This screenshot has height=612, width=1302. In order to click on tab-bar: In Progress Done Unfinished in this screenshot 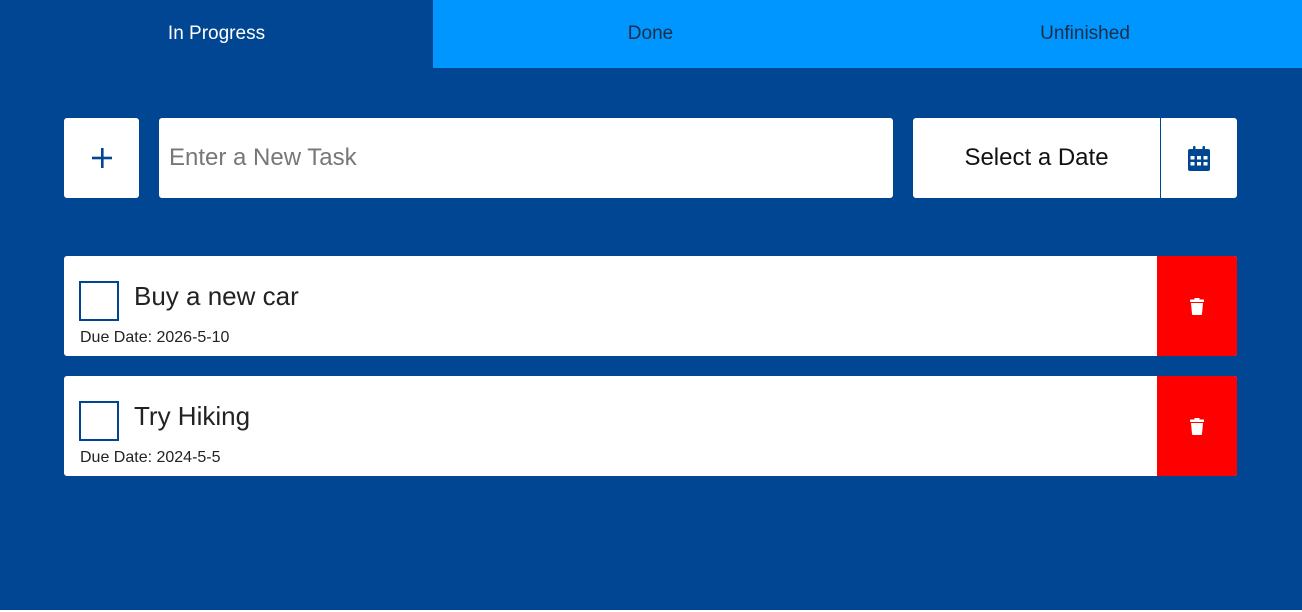, I will do `click(651, 34)`.